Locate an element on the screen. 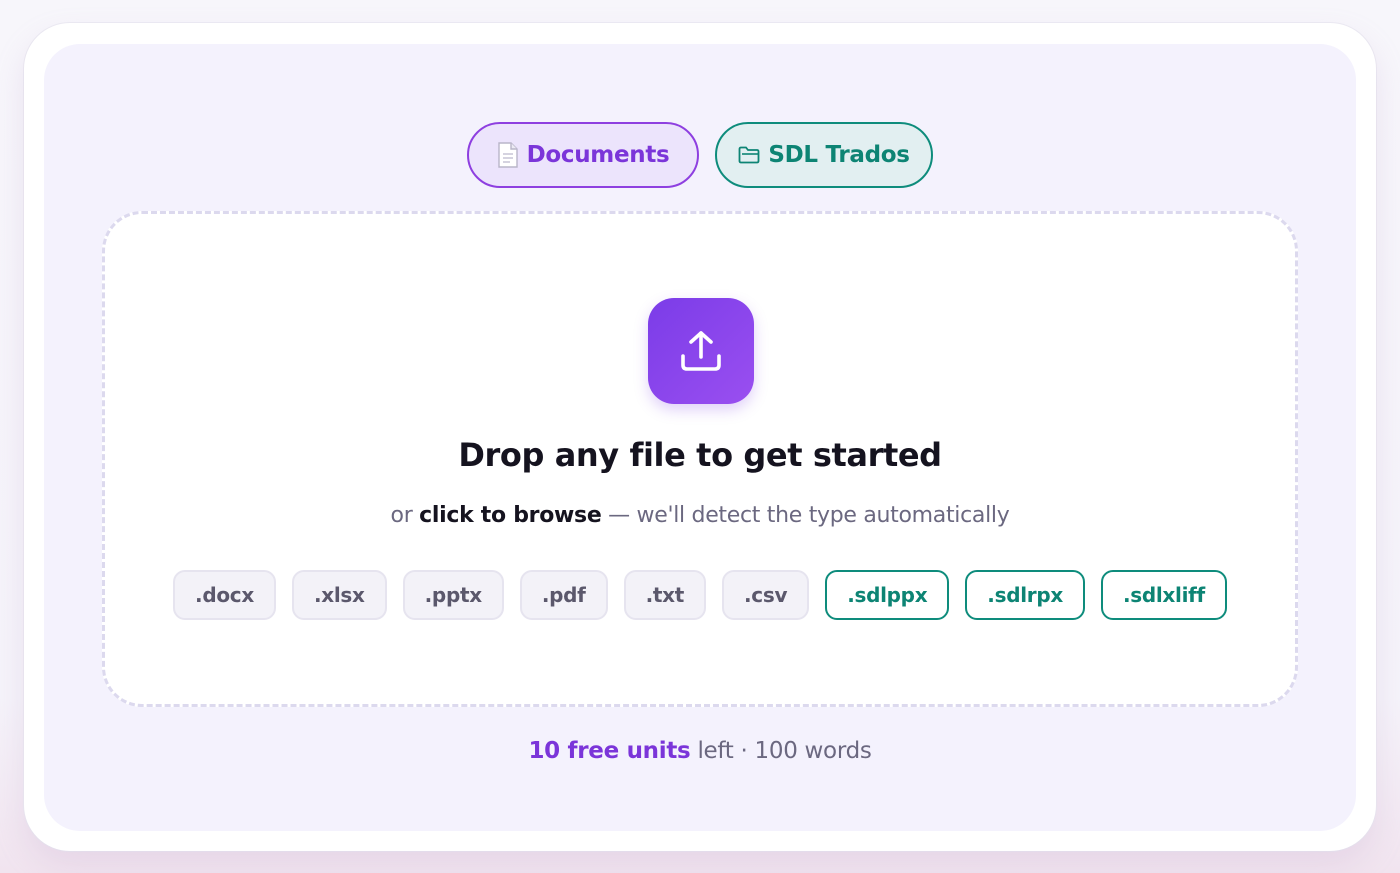  format-chip-sdlxliff: .sdlxliff is located at coordinates (1163, 595).